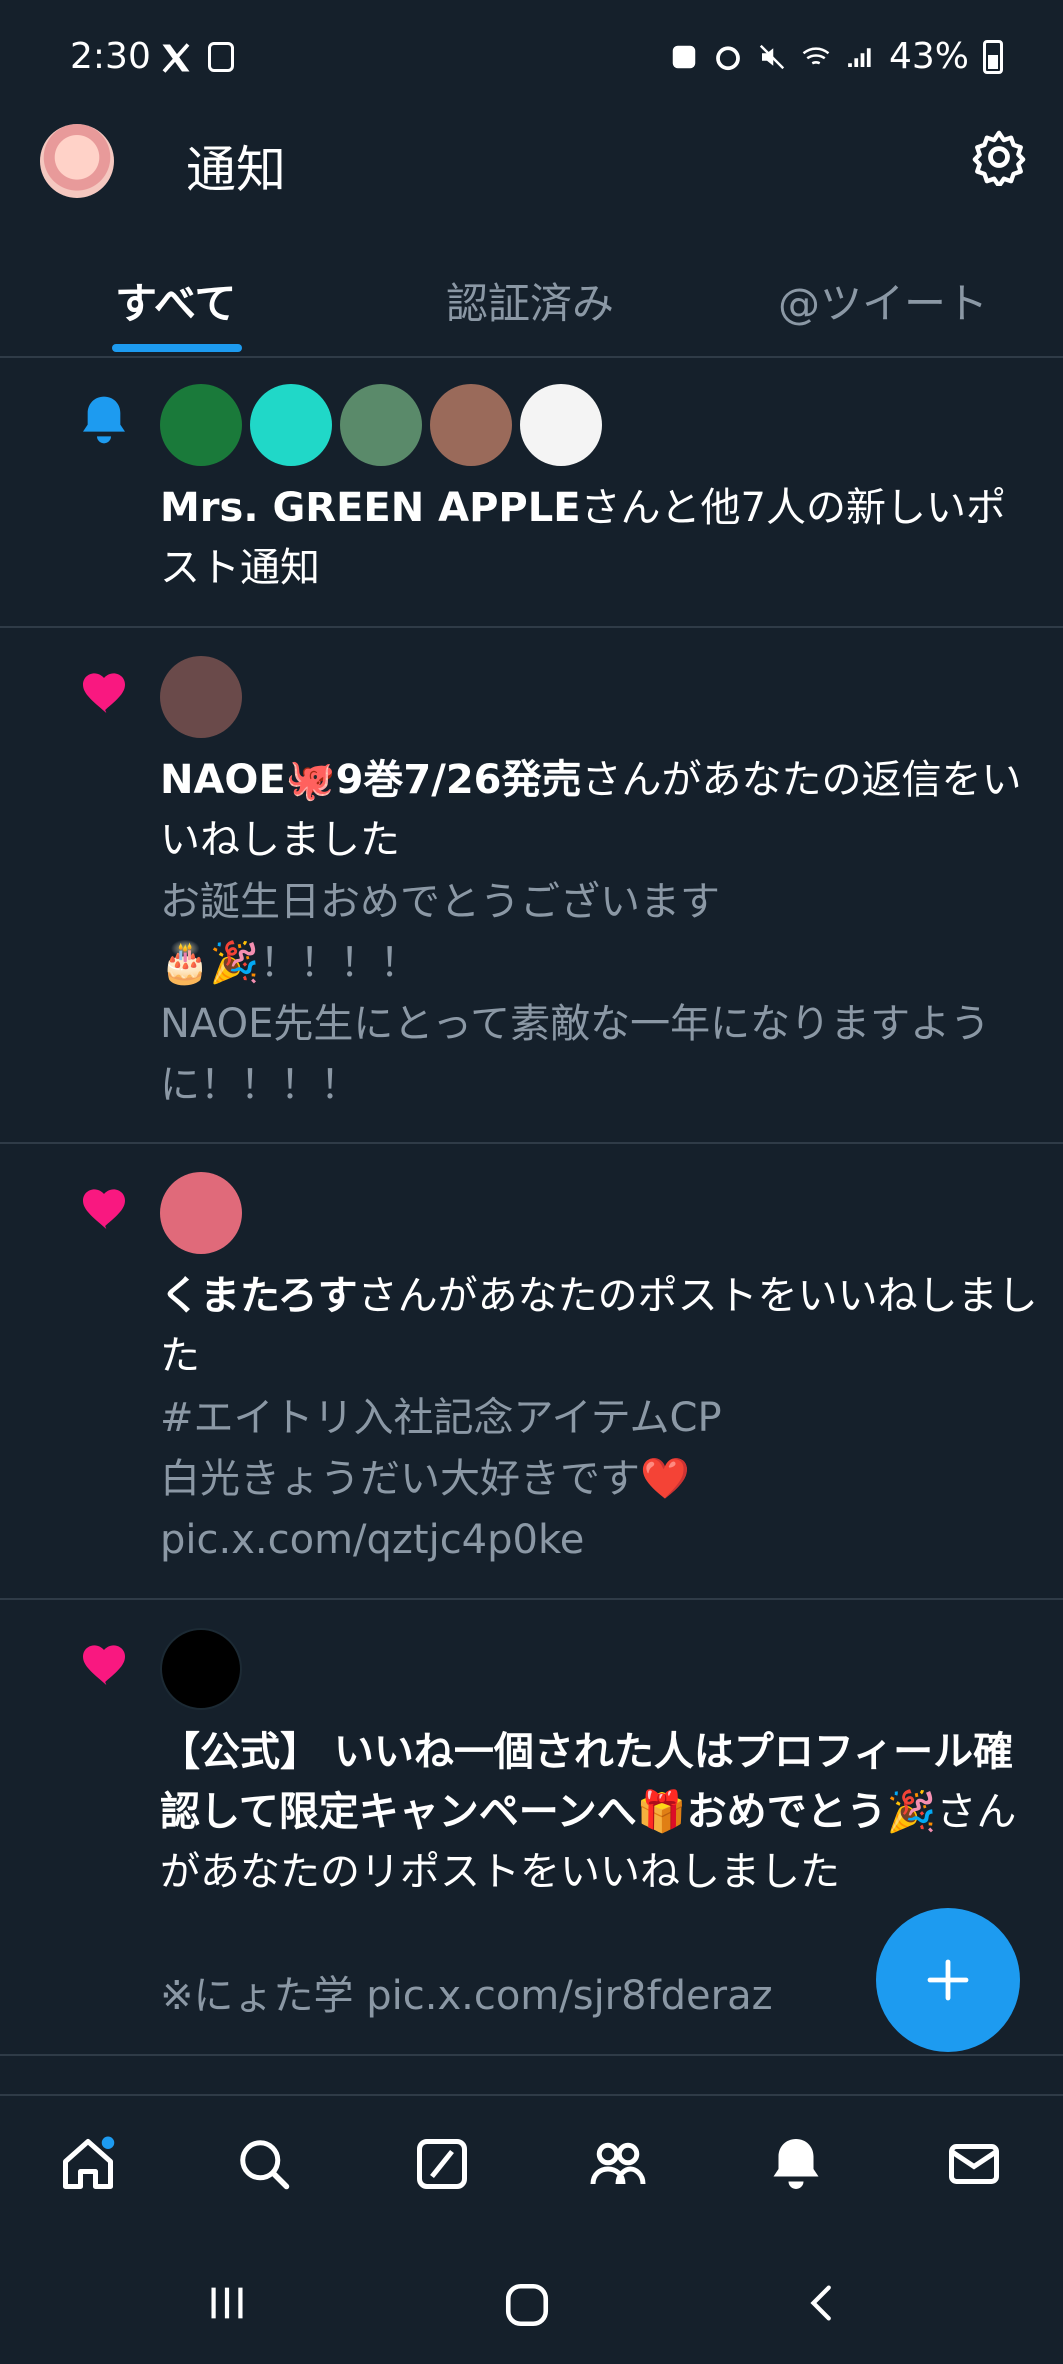 The height and width of the screenshot is (2364, 1063). I want to click on notification-text: Mrs. GREEN APPLEさんと他7人の新しいポスト通知, so click(583, 538).